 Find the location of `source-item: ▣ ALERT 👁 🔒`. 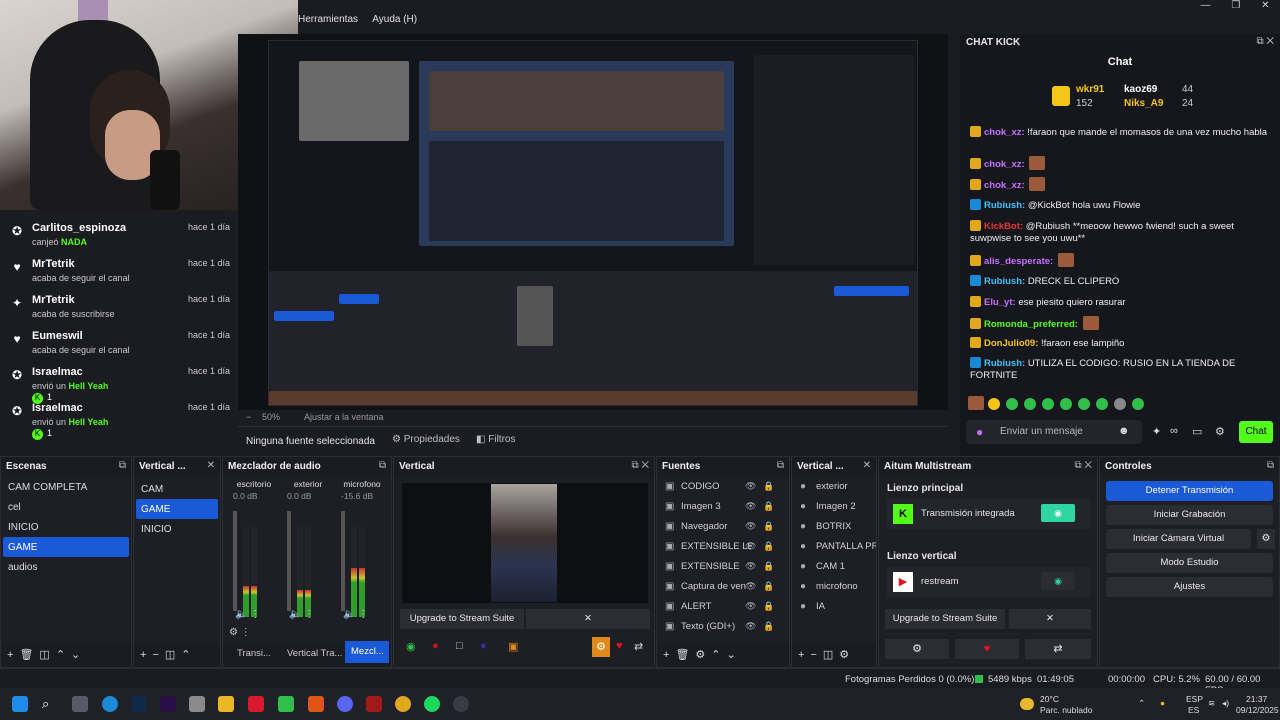

source-item: ▣ ALERT 👁 🔒 is located at coordinates (723, 607).